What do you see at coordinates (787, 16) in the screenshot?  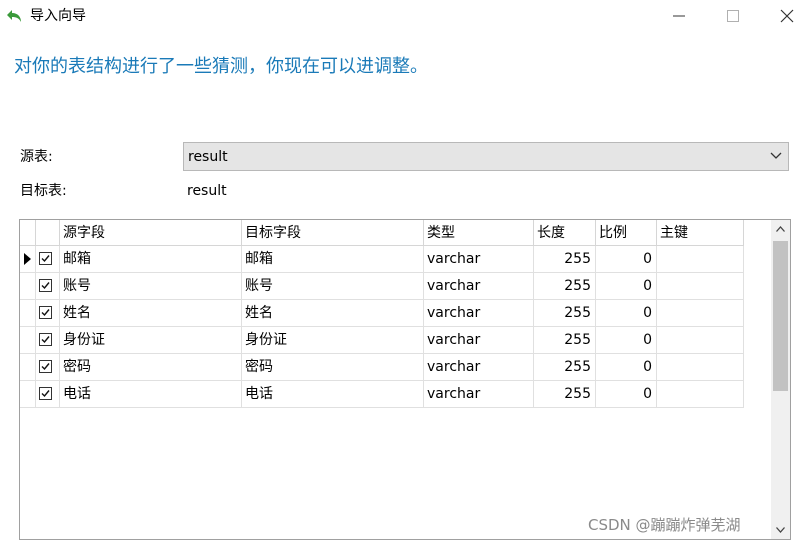 I see `close-icon` at bounding box center [787, 16].